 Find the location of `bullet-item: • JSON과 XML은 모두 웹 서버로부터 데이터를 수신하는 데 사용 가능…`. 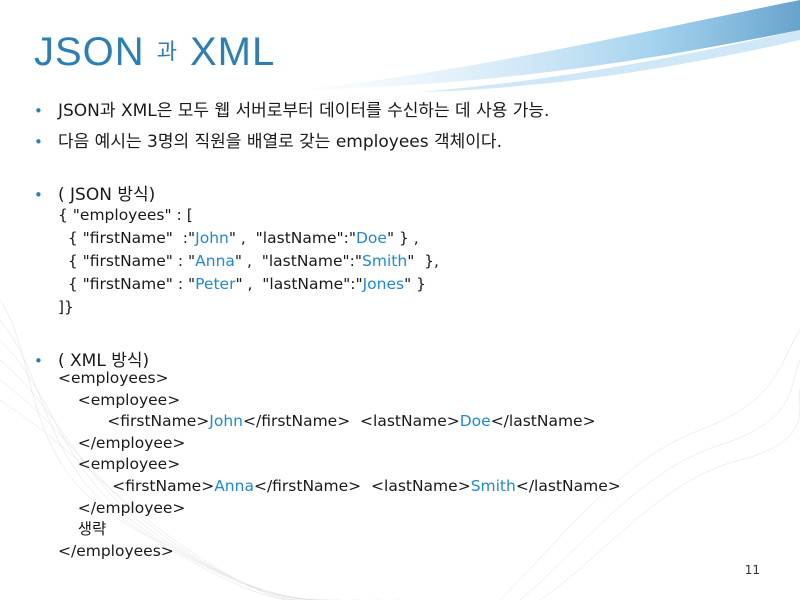

bullet-item: • JSON과 XML은 모두 웹 서버로부터 데이터를 수신하는 데 사용 가능… is located at coordinates (292, 111).